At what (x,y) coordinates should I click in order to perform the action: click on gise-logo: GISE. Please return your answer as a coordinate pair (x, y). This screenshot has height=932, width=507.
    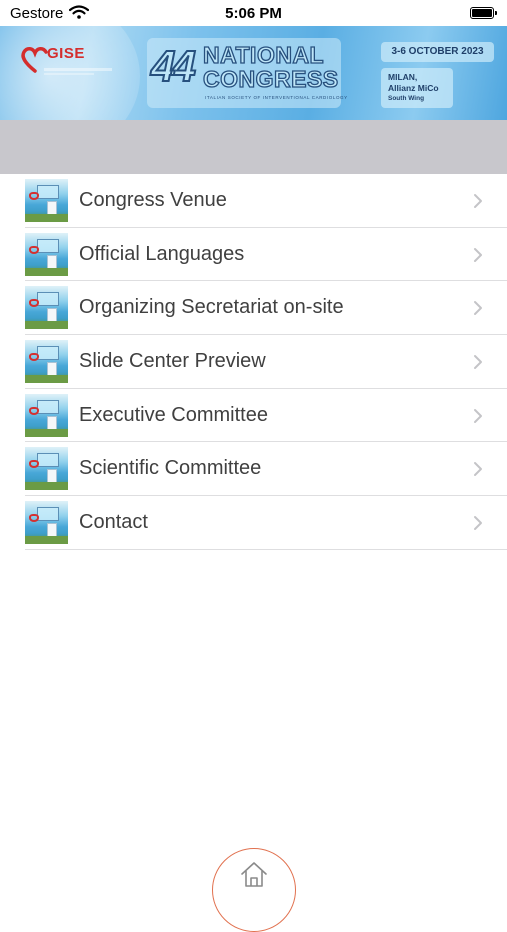
    Looking at the image, I should click on (65, 62).